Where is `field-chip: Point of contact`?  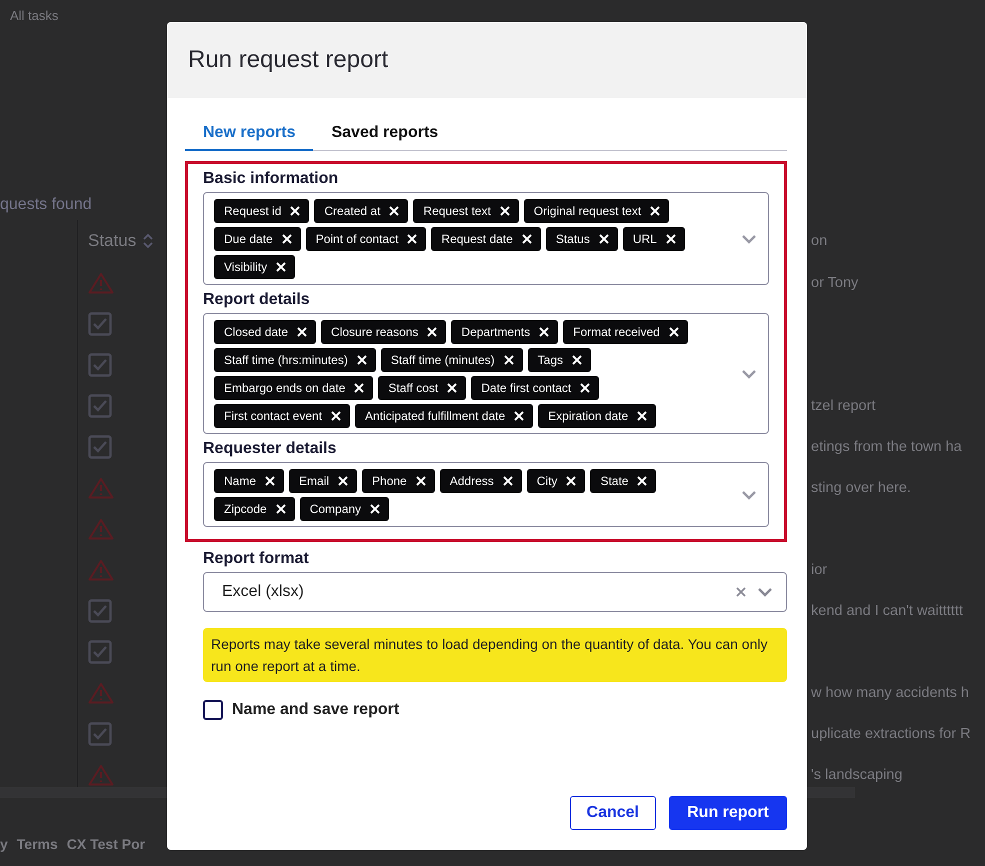
field-chip: Point of contact is located at coordinates (366, 239).